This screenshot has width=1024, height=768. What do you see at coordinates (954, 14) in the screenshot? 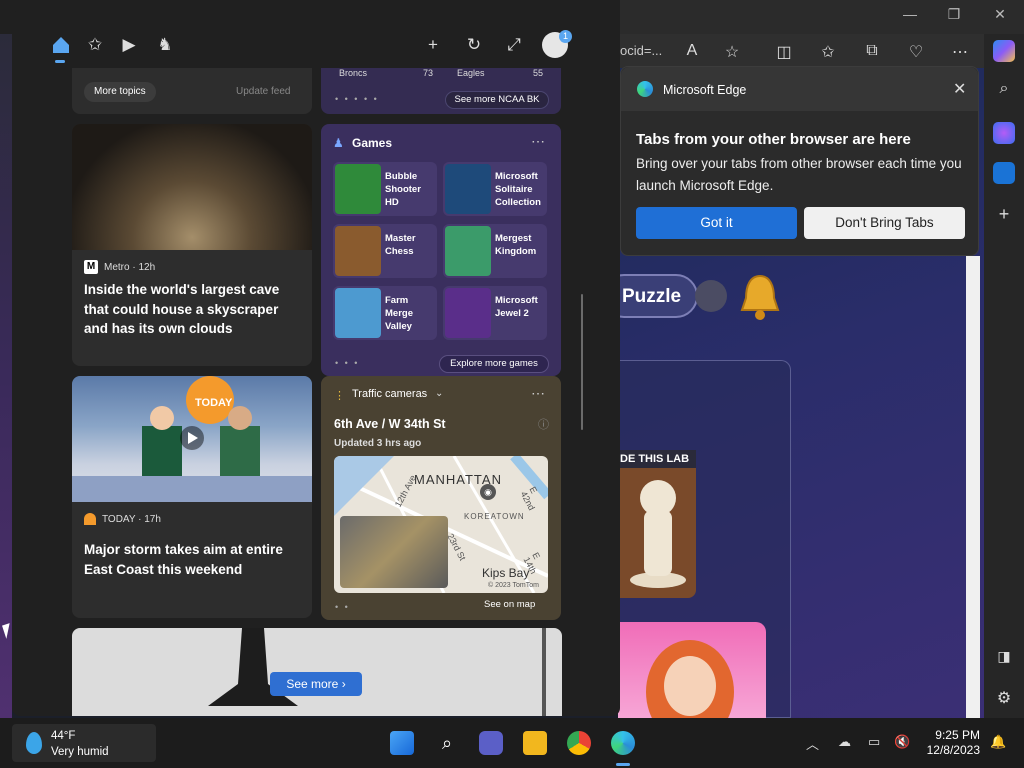
I see `restore-button: ❐` at bounding box center [954, 14].